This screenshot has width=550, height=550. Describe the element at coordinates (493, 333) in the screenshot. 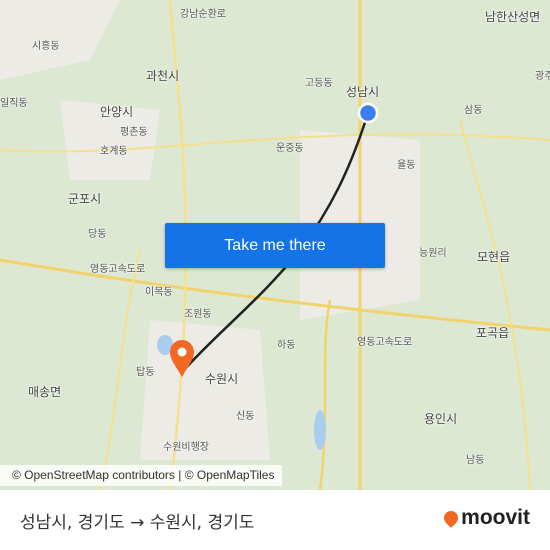

I see `map-label: 포곡읍` at that location.